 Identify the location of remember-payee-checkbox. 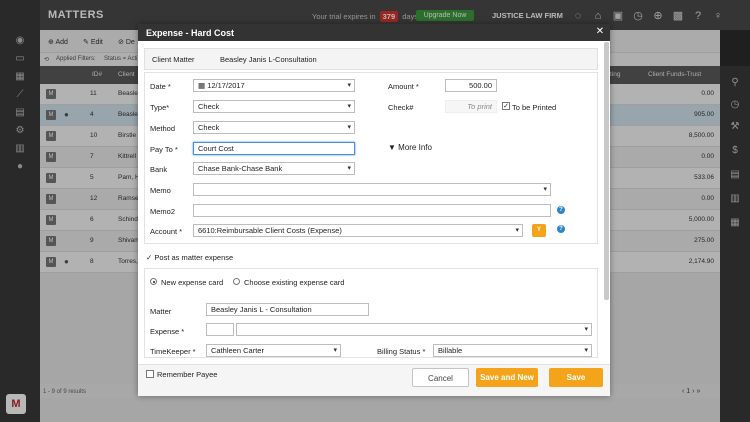
(150, 374).